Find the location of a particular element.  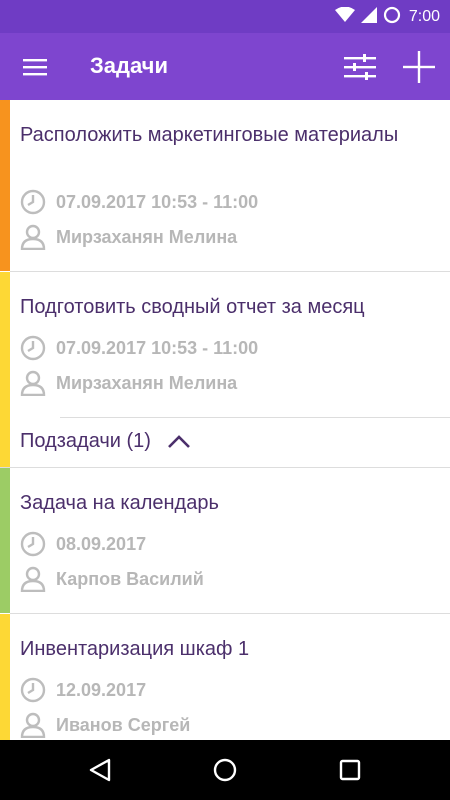

menu-button is located at coordinates (35, 67).